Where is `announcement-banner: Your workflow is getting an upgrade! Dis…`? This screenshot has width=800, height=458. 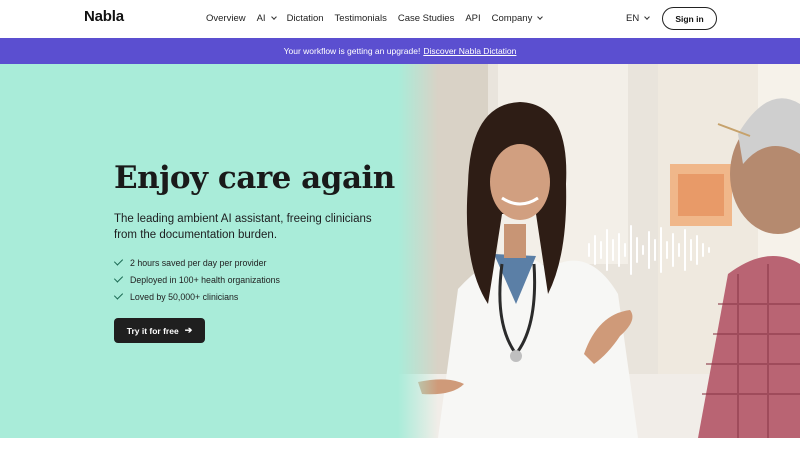 announcement-banner: Your workflow is getting an upgrade! Dis… is located at coordinates (400, 51).